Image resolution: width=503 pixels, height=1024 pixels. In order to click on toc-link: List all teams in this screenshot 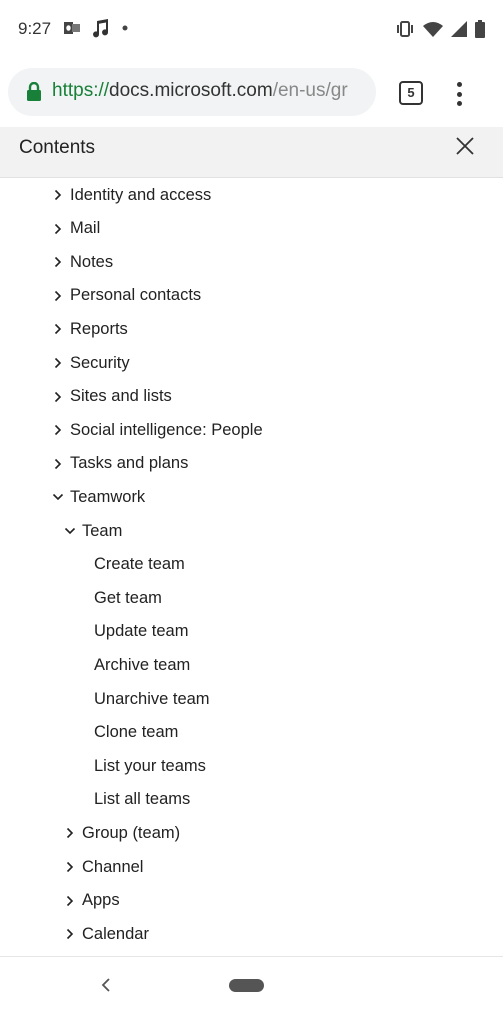, I will do `click(142, 800)`.